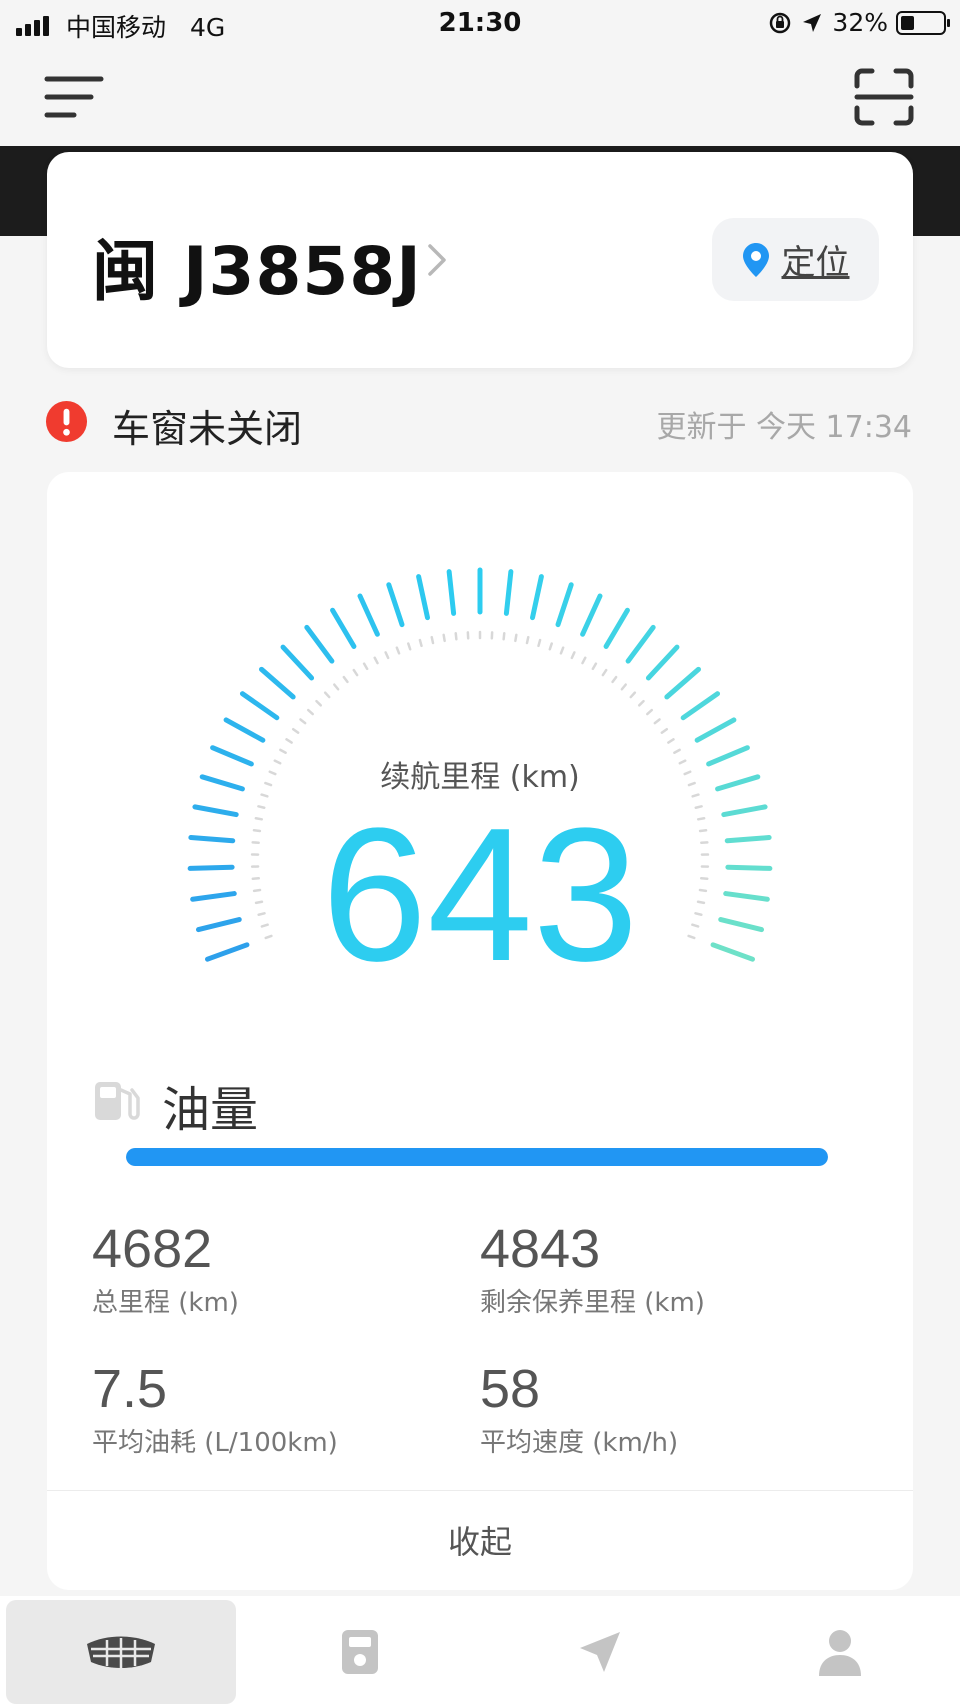 The height and width of the screenshot is (1706, 960). I want to click on fuel-label: 油量, so click(210, 1110).